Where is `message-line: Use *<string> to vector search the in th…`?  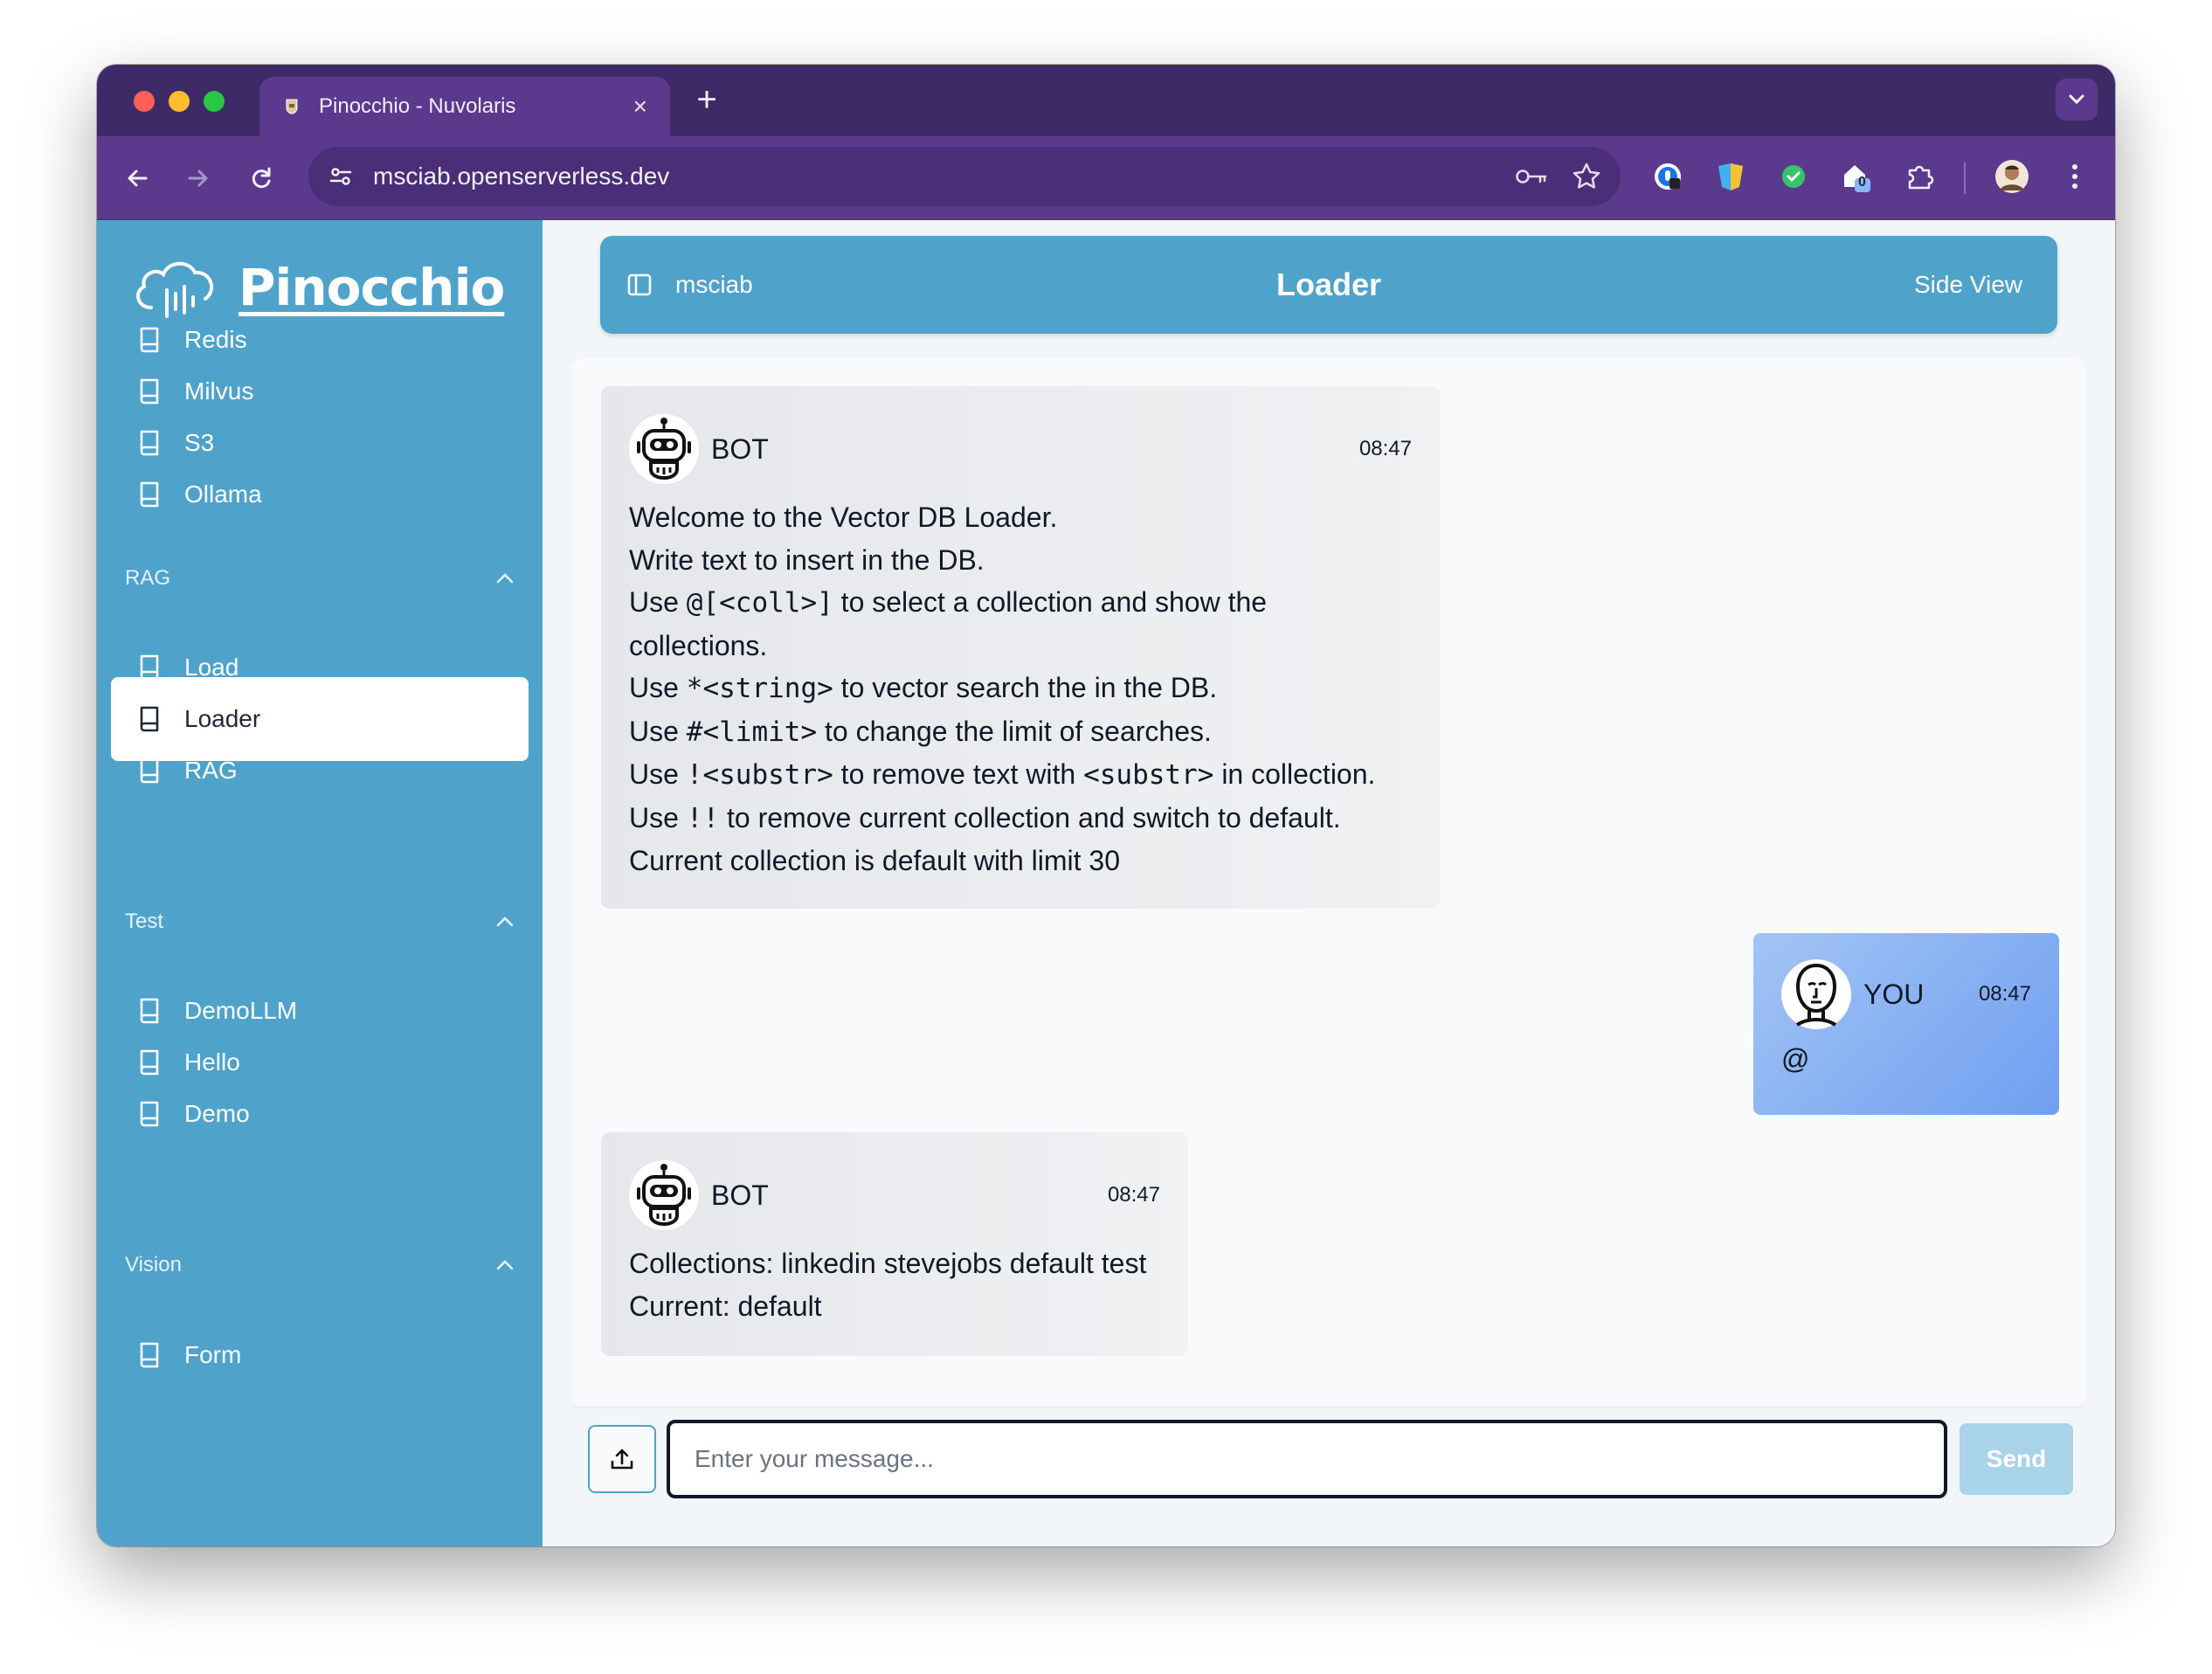 message-line: Use *<string> to vector search the in th… is located at coordinates (1020, 689).